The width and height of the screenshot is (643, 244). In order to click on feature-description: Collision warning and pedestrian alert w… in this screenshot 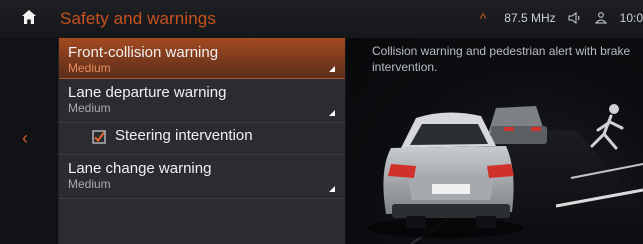, I will do `click(501, 59)`.